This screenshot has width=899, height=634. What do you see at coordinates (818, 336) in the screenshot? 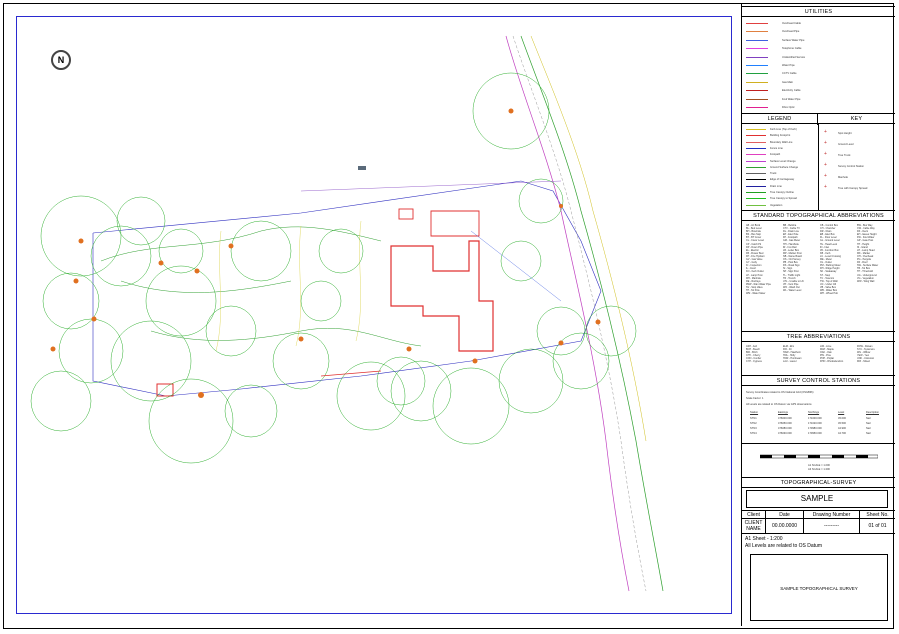
I see `tree-abbreviations-heading: TREE ABBREVIATIONS` at bounding box center [818, 336].